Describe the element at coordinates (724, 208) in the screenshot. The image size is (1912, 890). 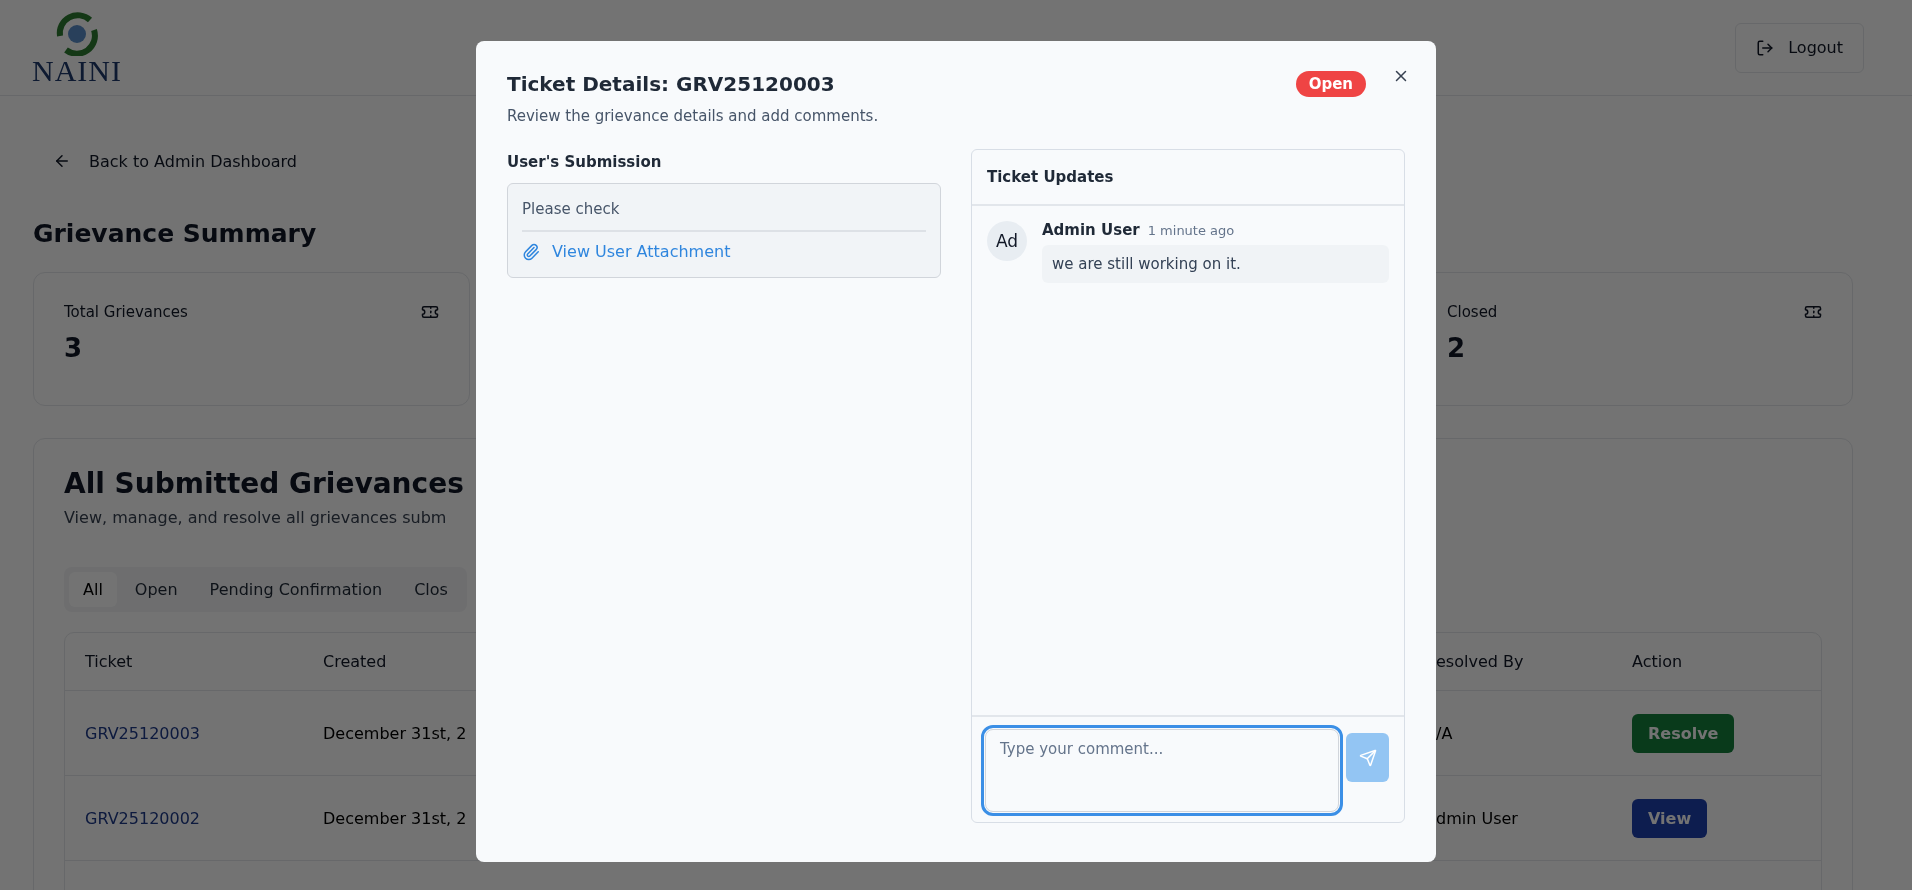
I see `submission-text: Please check` at that location.